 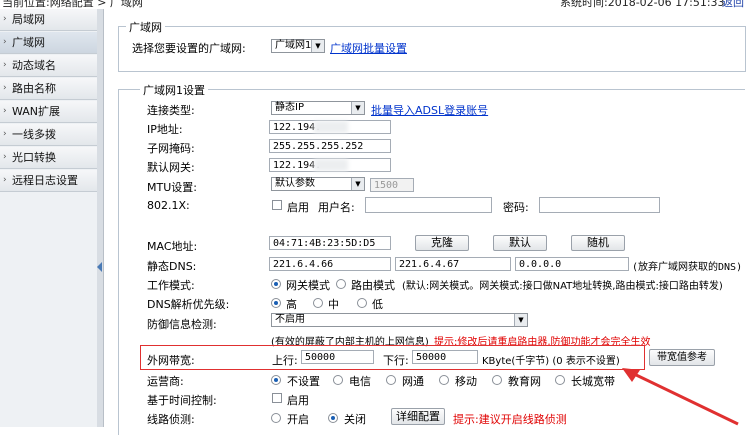 I want to click on mac-input: 04:71:4B:23:5D:D5, so click(x=330, y=243).